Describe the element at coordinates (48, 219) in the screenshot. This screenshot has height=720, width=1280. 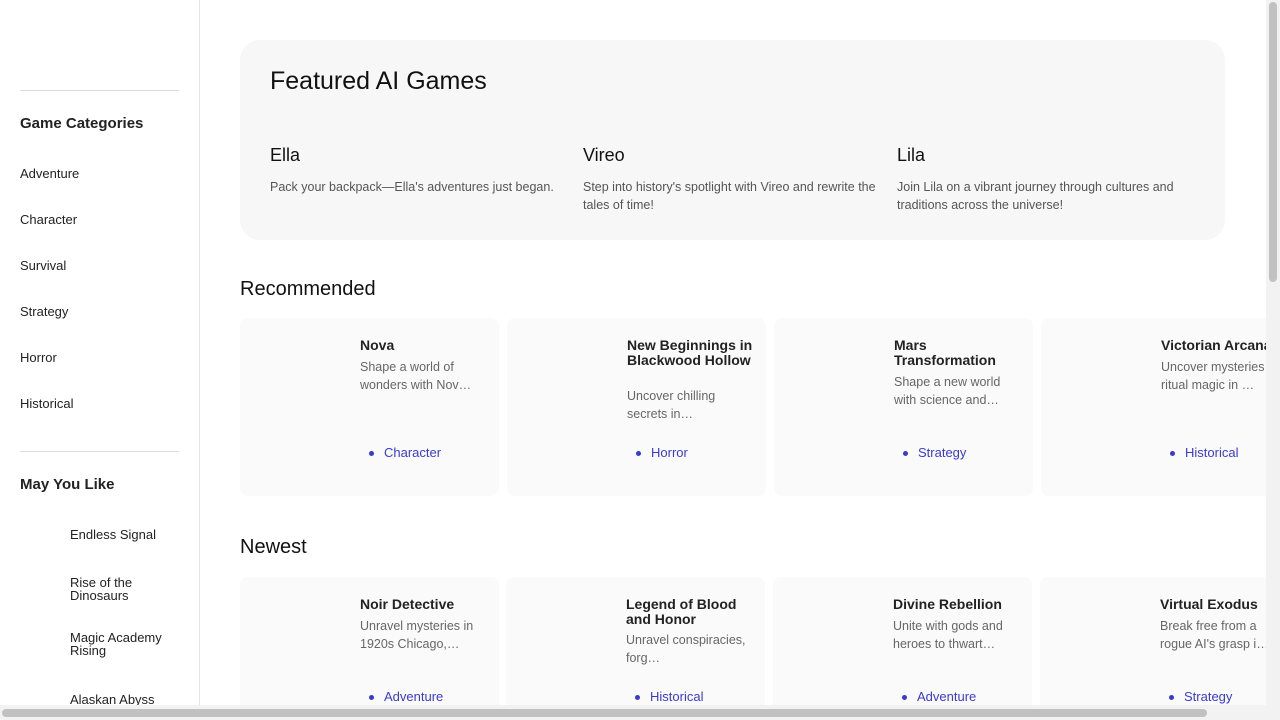
I see `category-character: Character` at that location.